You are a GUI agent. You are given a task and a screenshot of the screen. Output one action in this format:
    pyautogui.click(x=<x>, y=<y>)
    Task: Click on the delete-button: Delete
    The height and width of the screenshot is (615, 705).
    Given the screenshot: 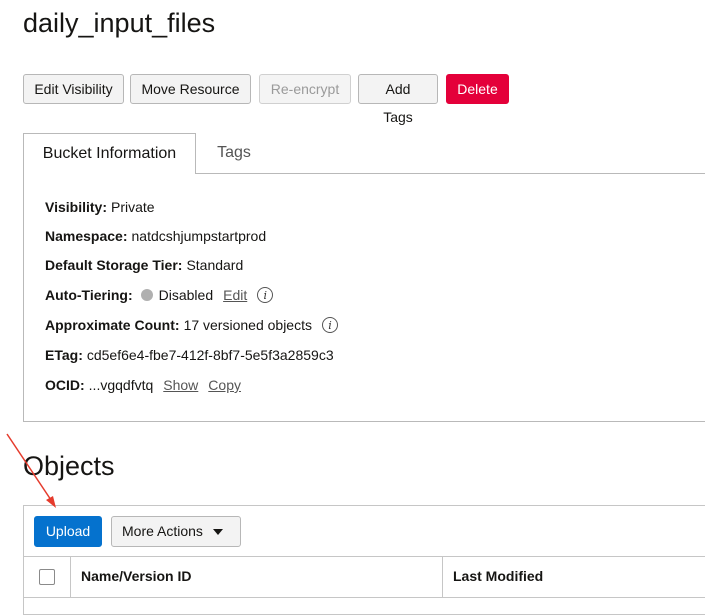 What is the action you would take?
    pyautogui.click(x=477, y=89)
    